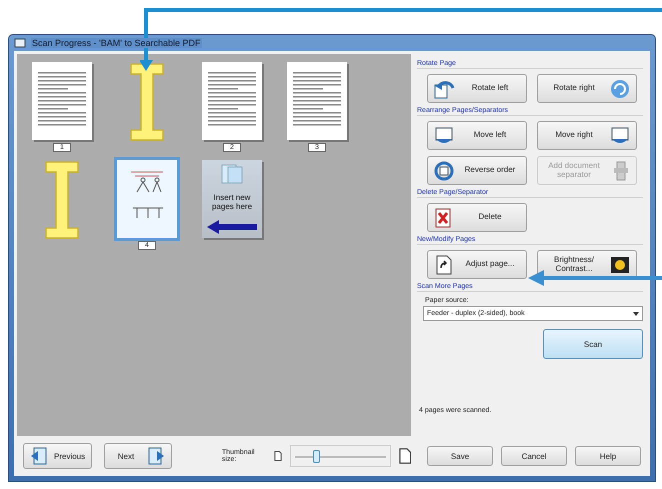 The width and height of the screenshot is (662, 489). Describe the element at coordinates (477, 135) in the screenshot. I see `toolbar-button: Move left` at that location.